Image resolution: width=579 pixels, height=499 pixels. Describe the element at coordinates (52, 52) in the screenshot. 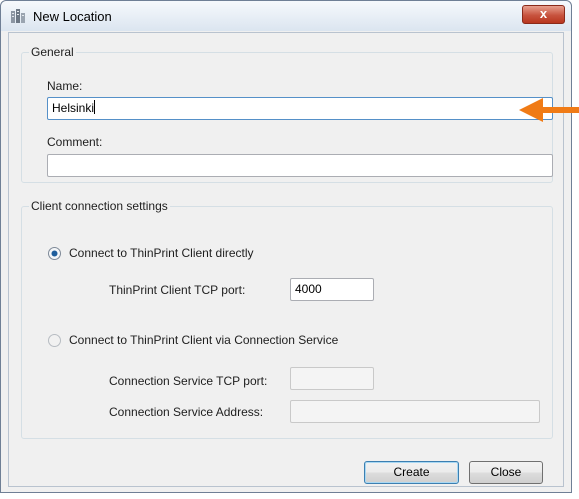

I see `general-group-title: General` at that location.